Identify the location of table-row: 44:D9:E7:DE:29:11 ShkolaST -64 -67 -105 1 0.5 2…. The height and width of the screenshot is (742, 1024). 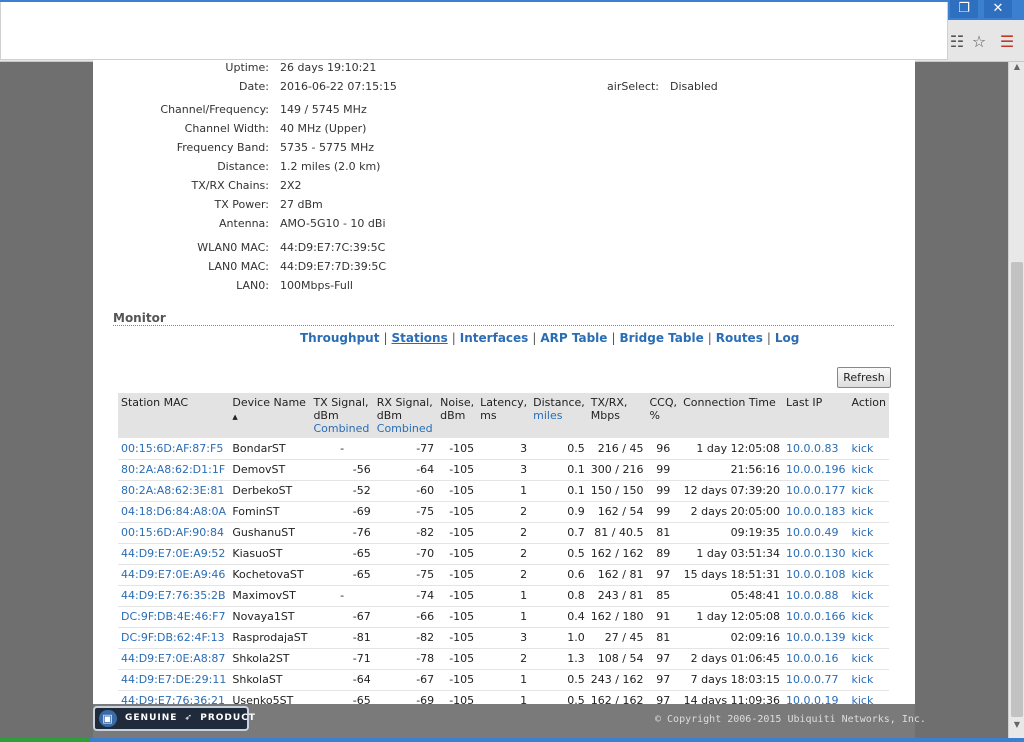
(503, 680).